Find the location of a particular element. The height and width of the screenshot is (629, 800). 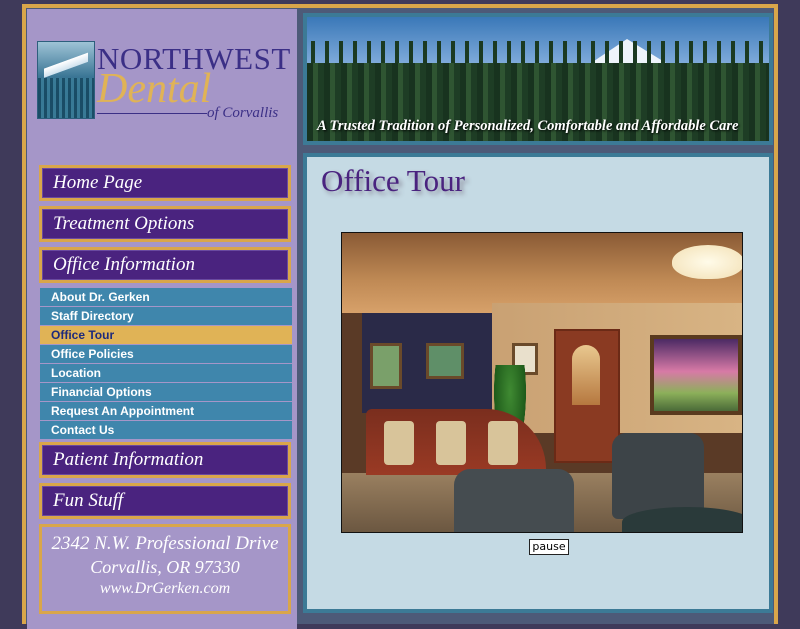

reception-desk is located at coordinates (456, 442).